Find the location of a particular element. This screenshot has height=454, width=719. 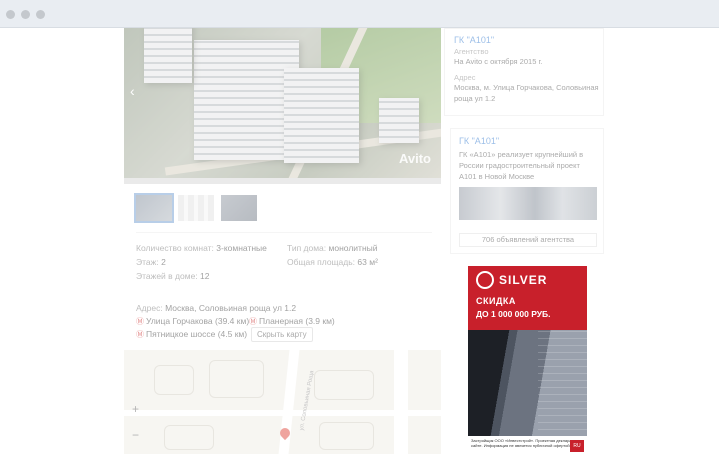

window-titlebar is located at coordinates (359, 14).